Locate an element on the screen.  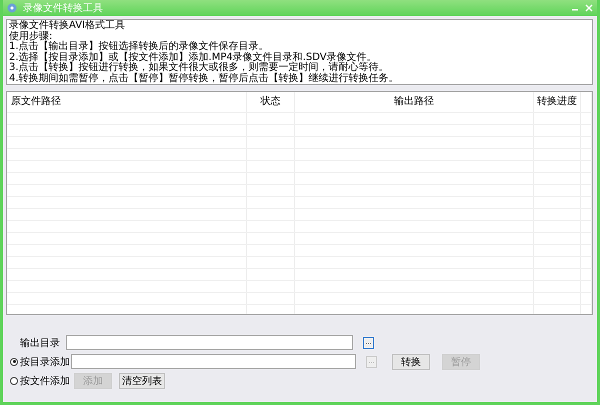
column-header: 原文件路径 is located at coordinates (127, 102).